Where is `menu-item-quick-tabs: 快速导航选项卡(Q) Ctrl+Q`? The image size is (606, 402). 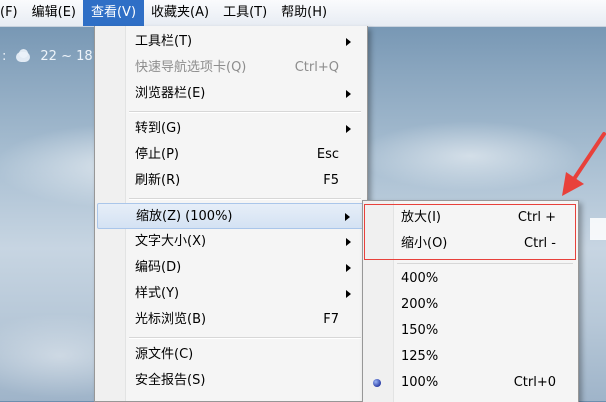
menu-item-quick-tabs: 快速导航选项卡(Q) Ctrl+Q is located at coordinates (231, 68).